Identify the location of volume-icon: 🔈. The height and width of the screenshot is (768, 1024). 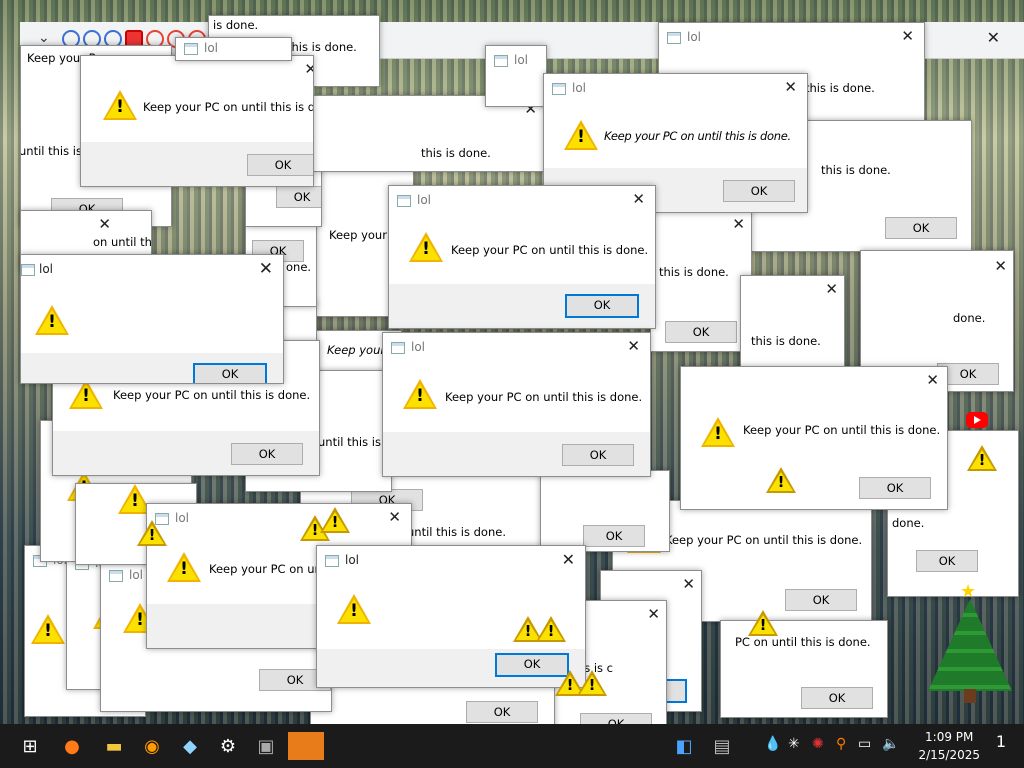
(890, 744).